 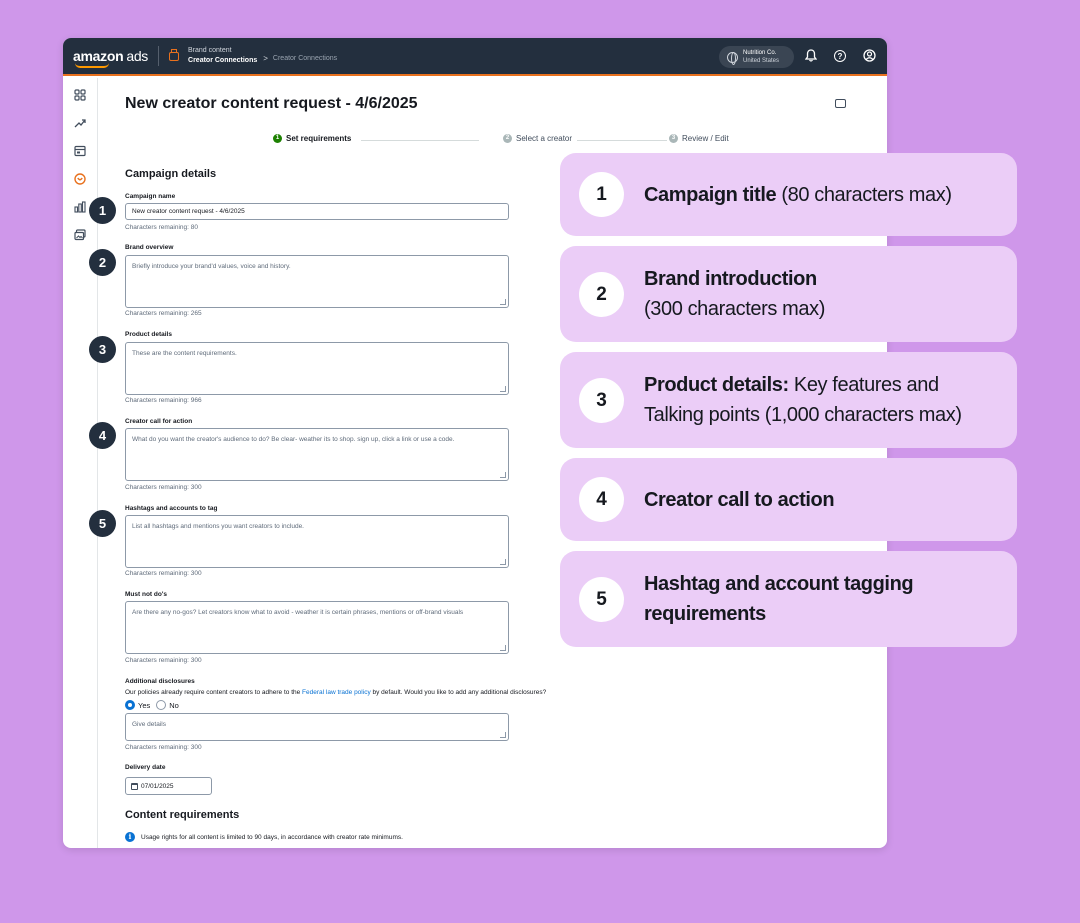 What do you see at coordinates (171, 174) in the screenshot?
I see `section-title-campaign-details: Campaign details` at bounding box center [171, 174].